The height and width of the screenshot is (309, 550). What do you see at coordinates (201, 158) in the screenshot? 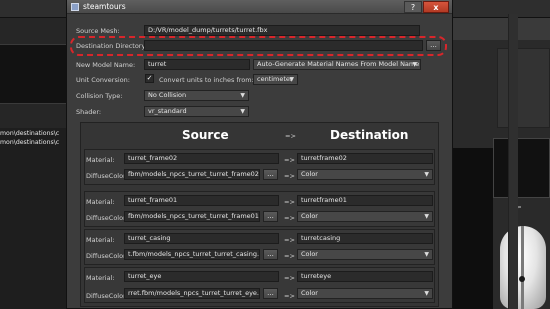
I see `material-source-field: turret_frame02` at bounding box center [201, 158].